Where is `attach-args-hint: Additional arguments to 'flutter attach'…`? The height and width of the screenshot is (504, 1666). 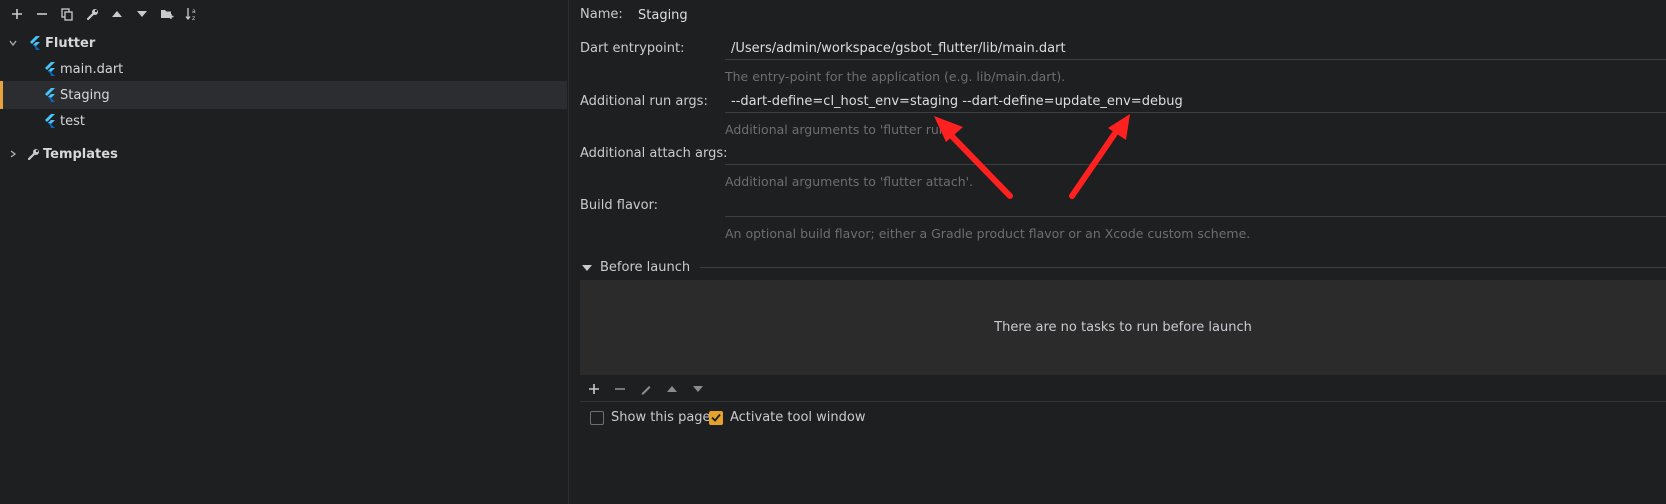 attach-args-hint: Additional arguments to 'flutter attach'… is located at coordinates (849, 181).